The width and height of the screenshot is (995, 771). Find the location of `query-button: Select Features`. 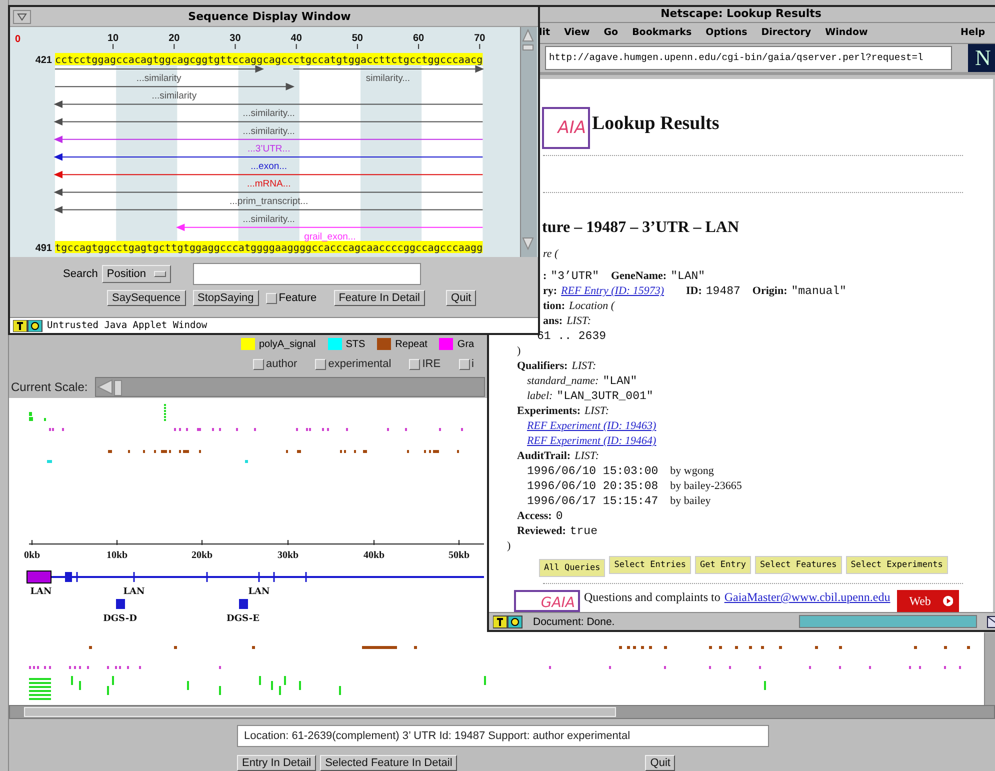

query-button: Select Features is located at coordinates (798, 565).